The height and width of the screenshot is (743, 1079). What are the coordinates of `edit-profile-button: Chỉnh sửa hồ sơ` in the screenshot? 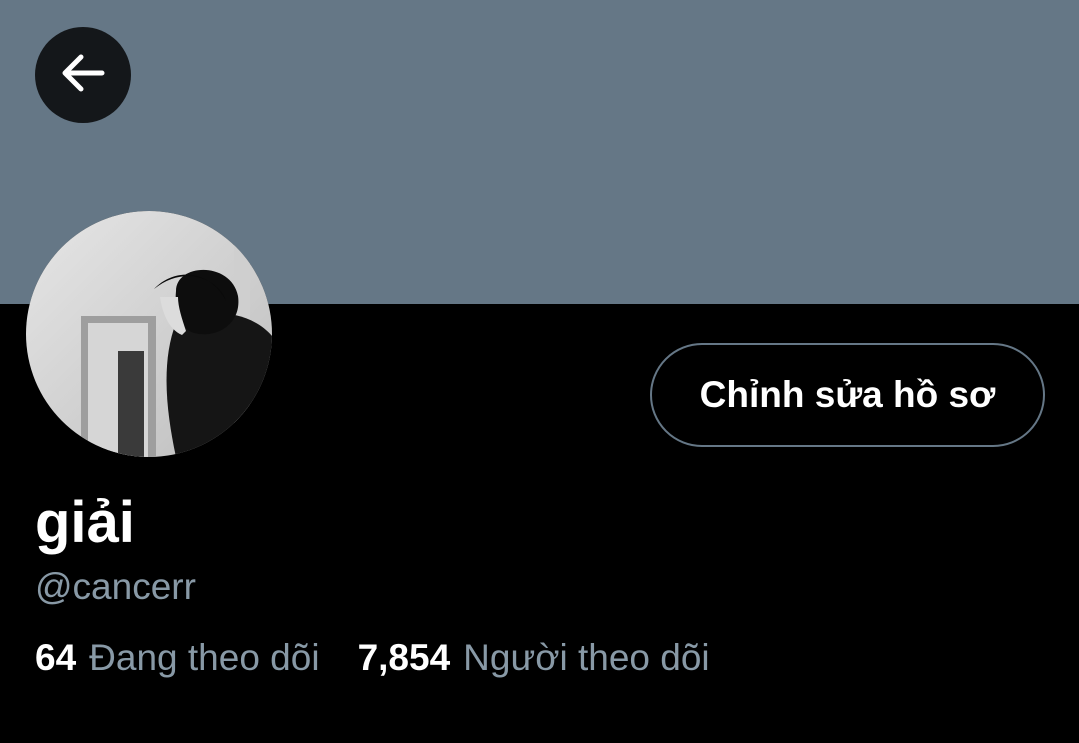 It's located at (847, 395).